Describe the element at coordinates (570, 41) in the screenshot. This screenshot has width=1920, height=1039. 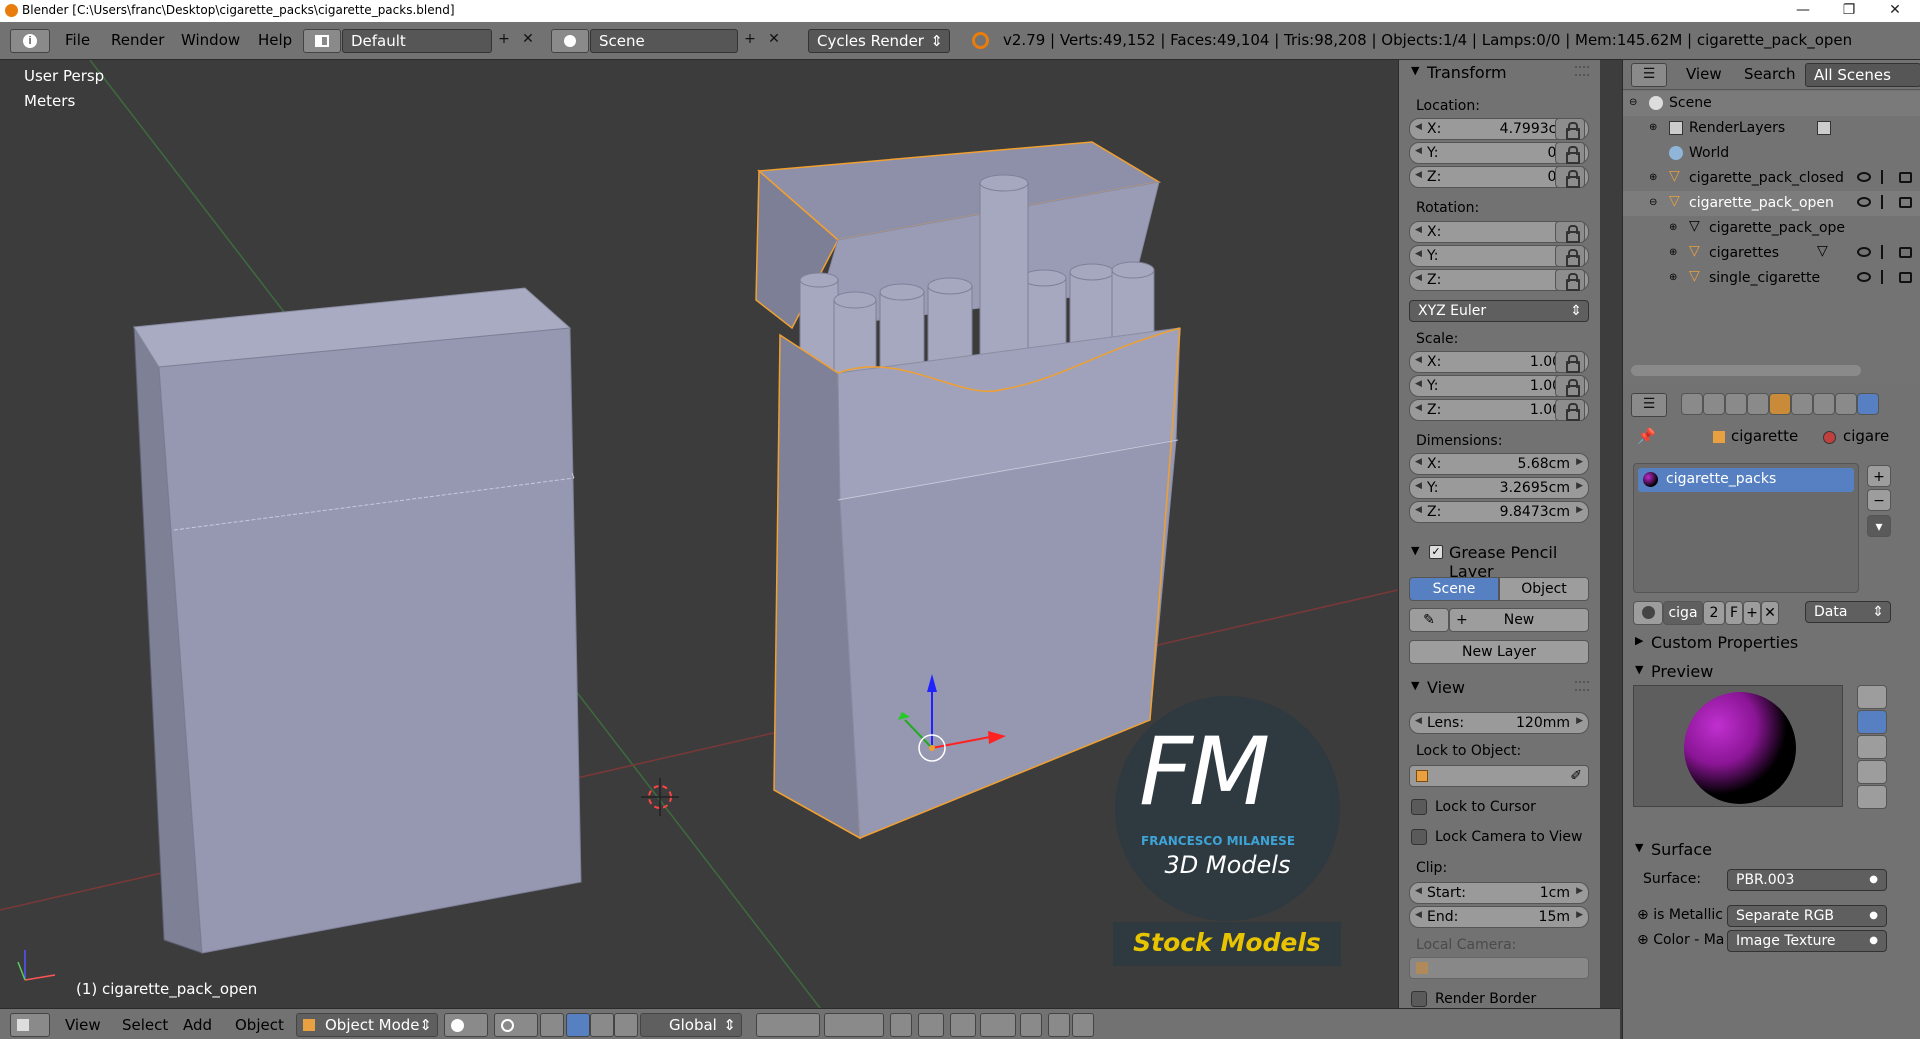
I see `scene-browse-button` at that location.